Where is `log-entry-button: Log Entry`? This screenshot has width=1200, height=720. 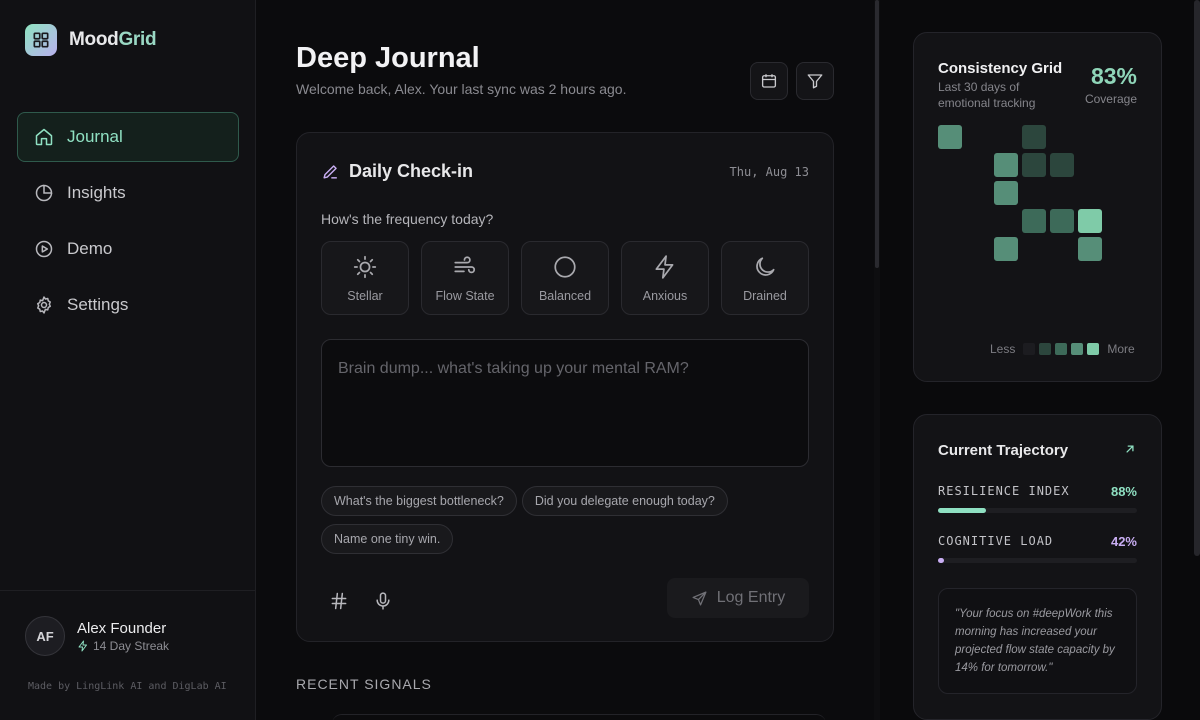
log-entry-button: Log Entry is located at coordinates (738, 598).